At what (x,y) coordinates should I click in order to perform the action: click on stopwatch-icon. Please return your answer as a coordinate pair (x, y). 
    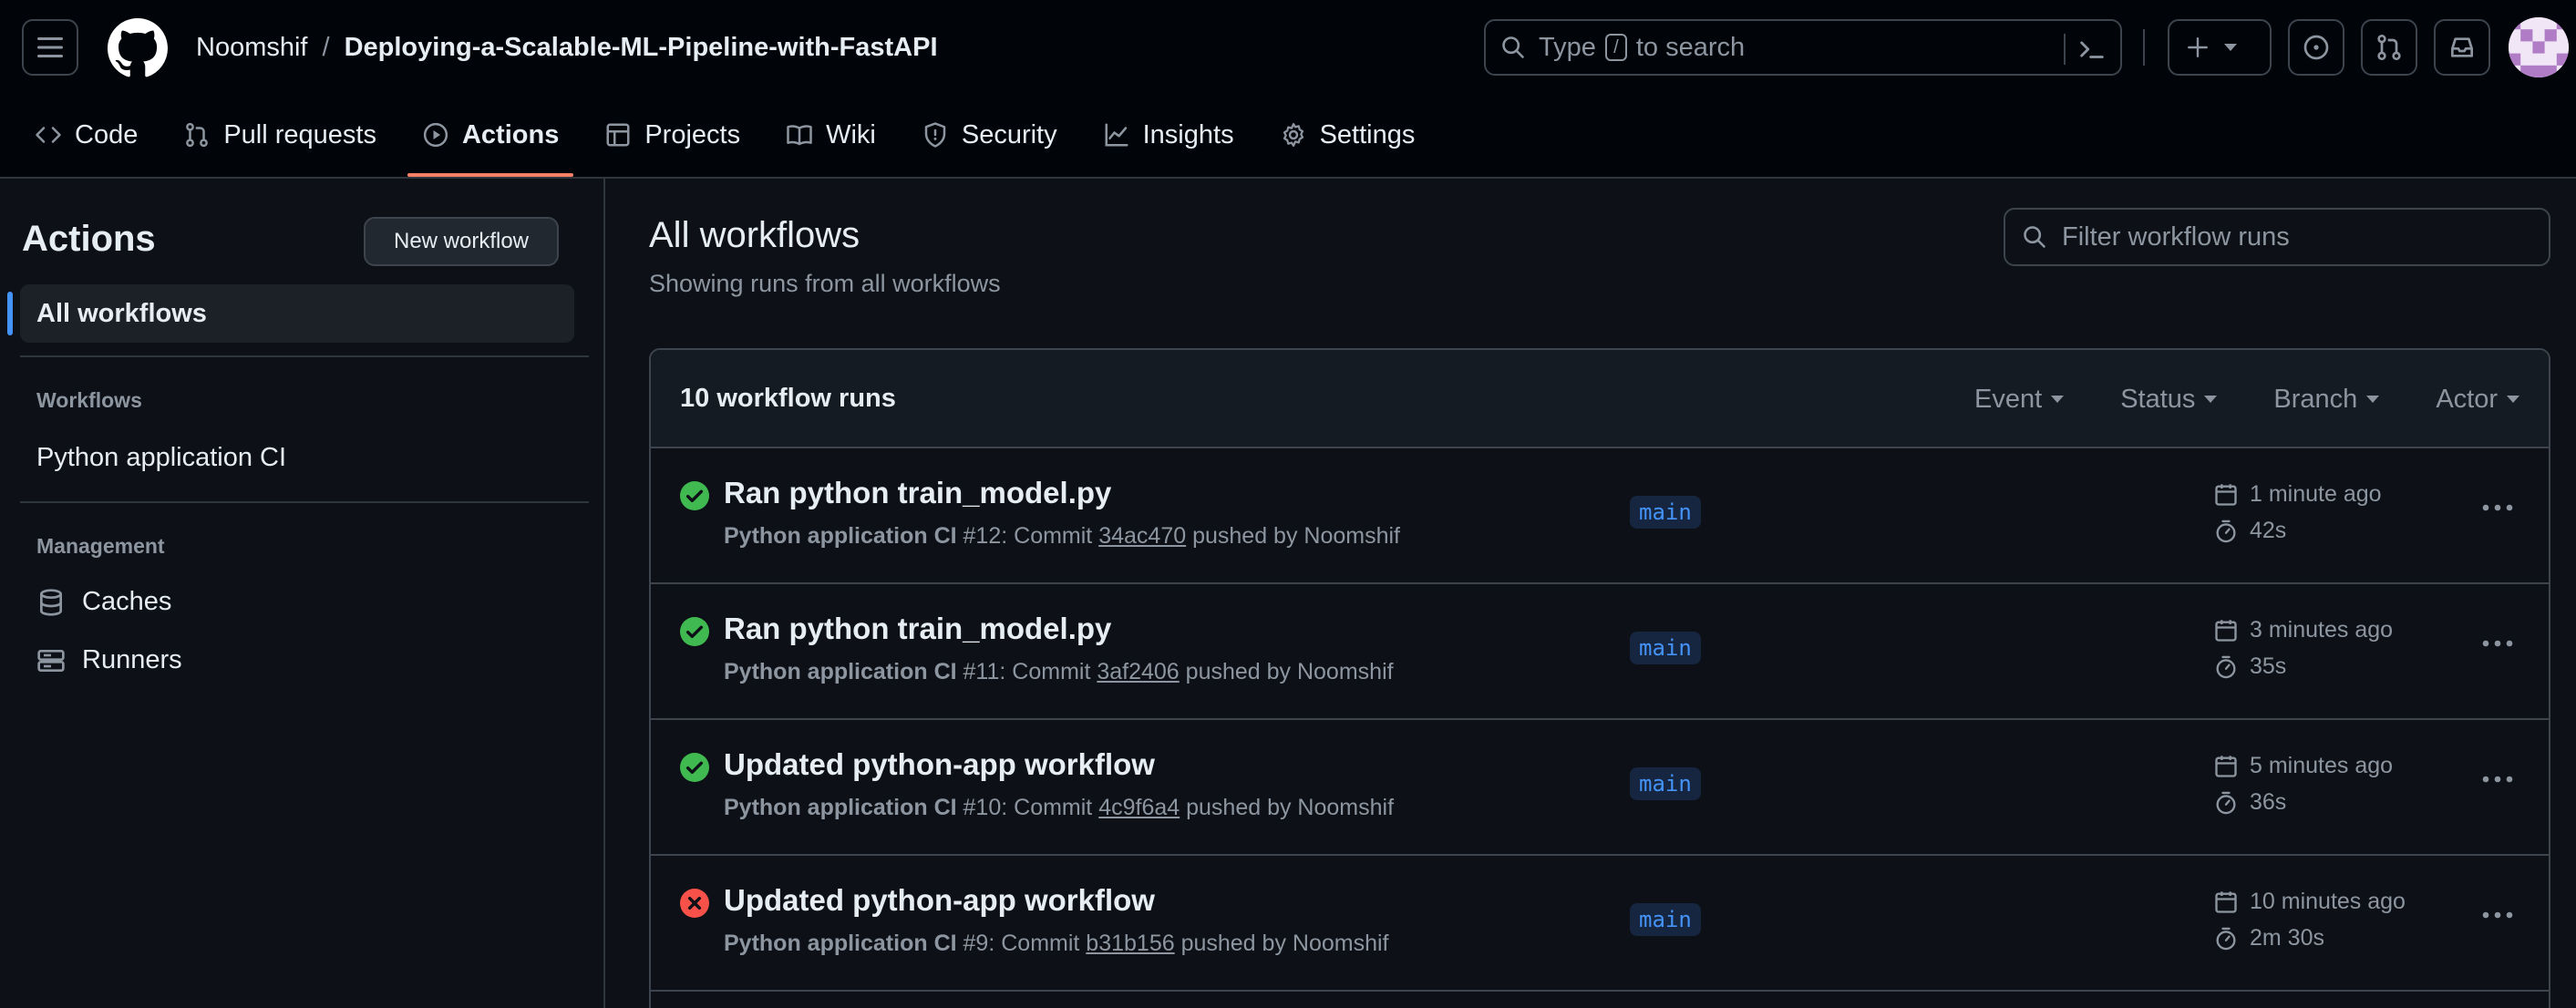
    Looking at the image, I should click on (2226, 939).